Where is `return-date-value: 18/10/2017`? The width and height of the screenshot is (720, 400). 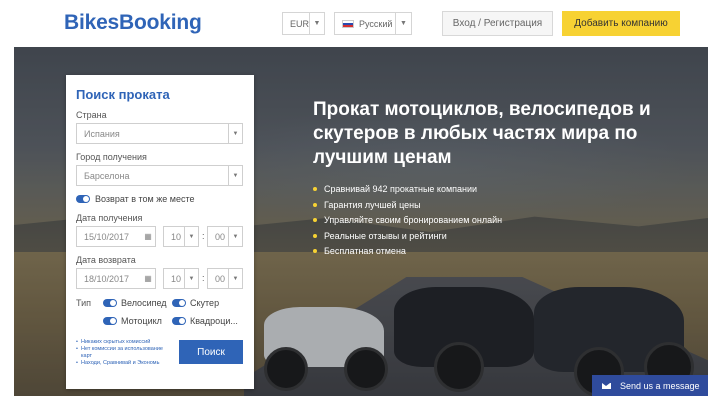
return-date-value: 18/10/2017 is located at coordinates (107, 278).